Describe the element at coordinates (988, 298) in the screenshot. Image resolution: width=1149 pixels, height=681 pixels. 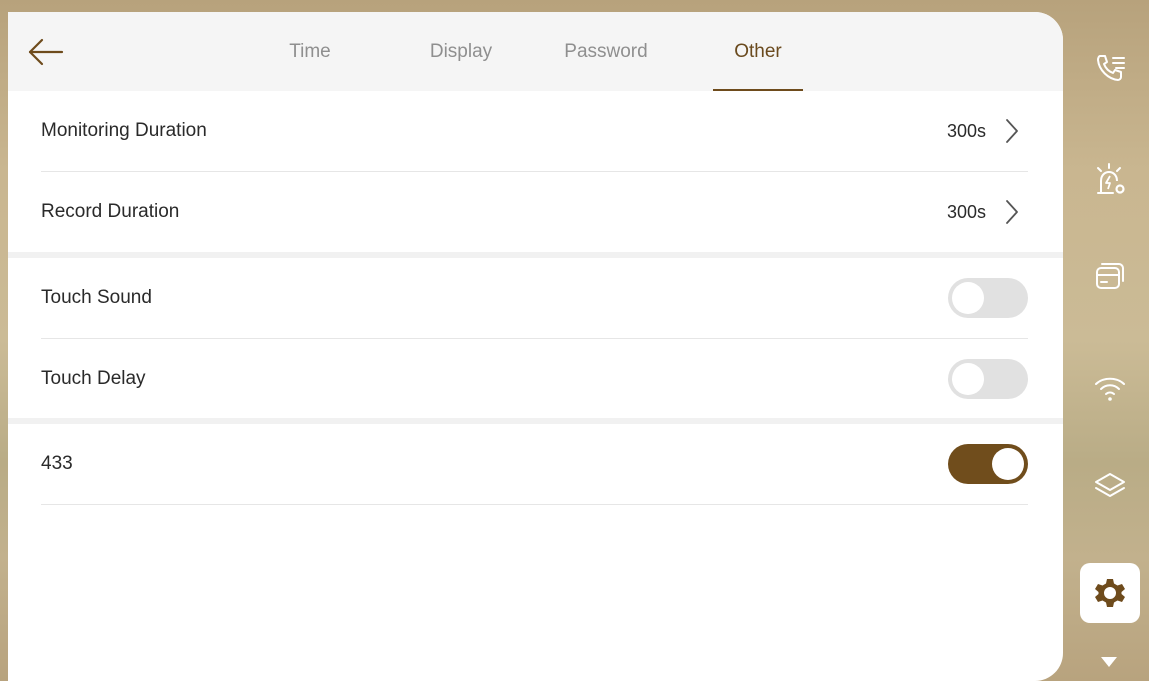
I see `touch-sound-toggle` at that location.